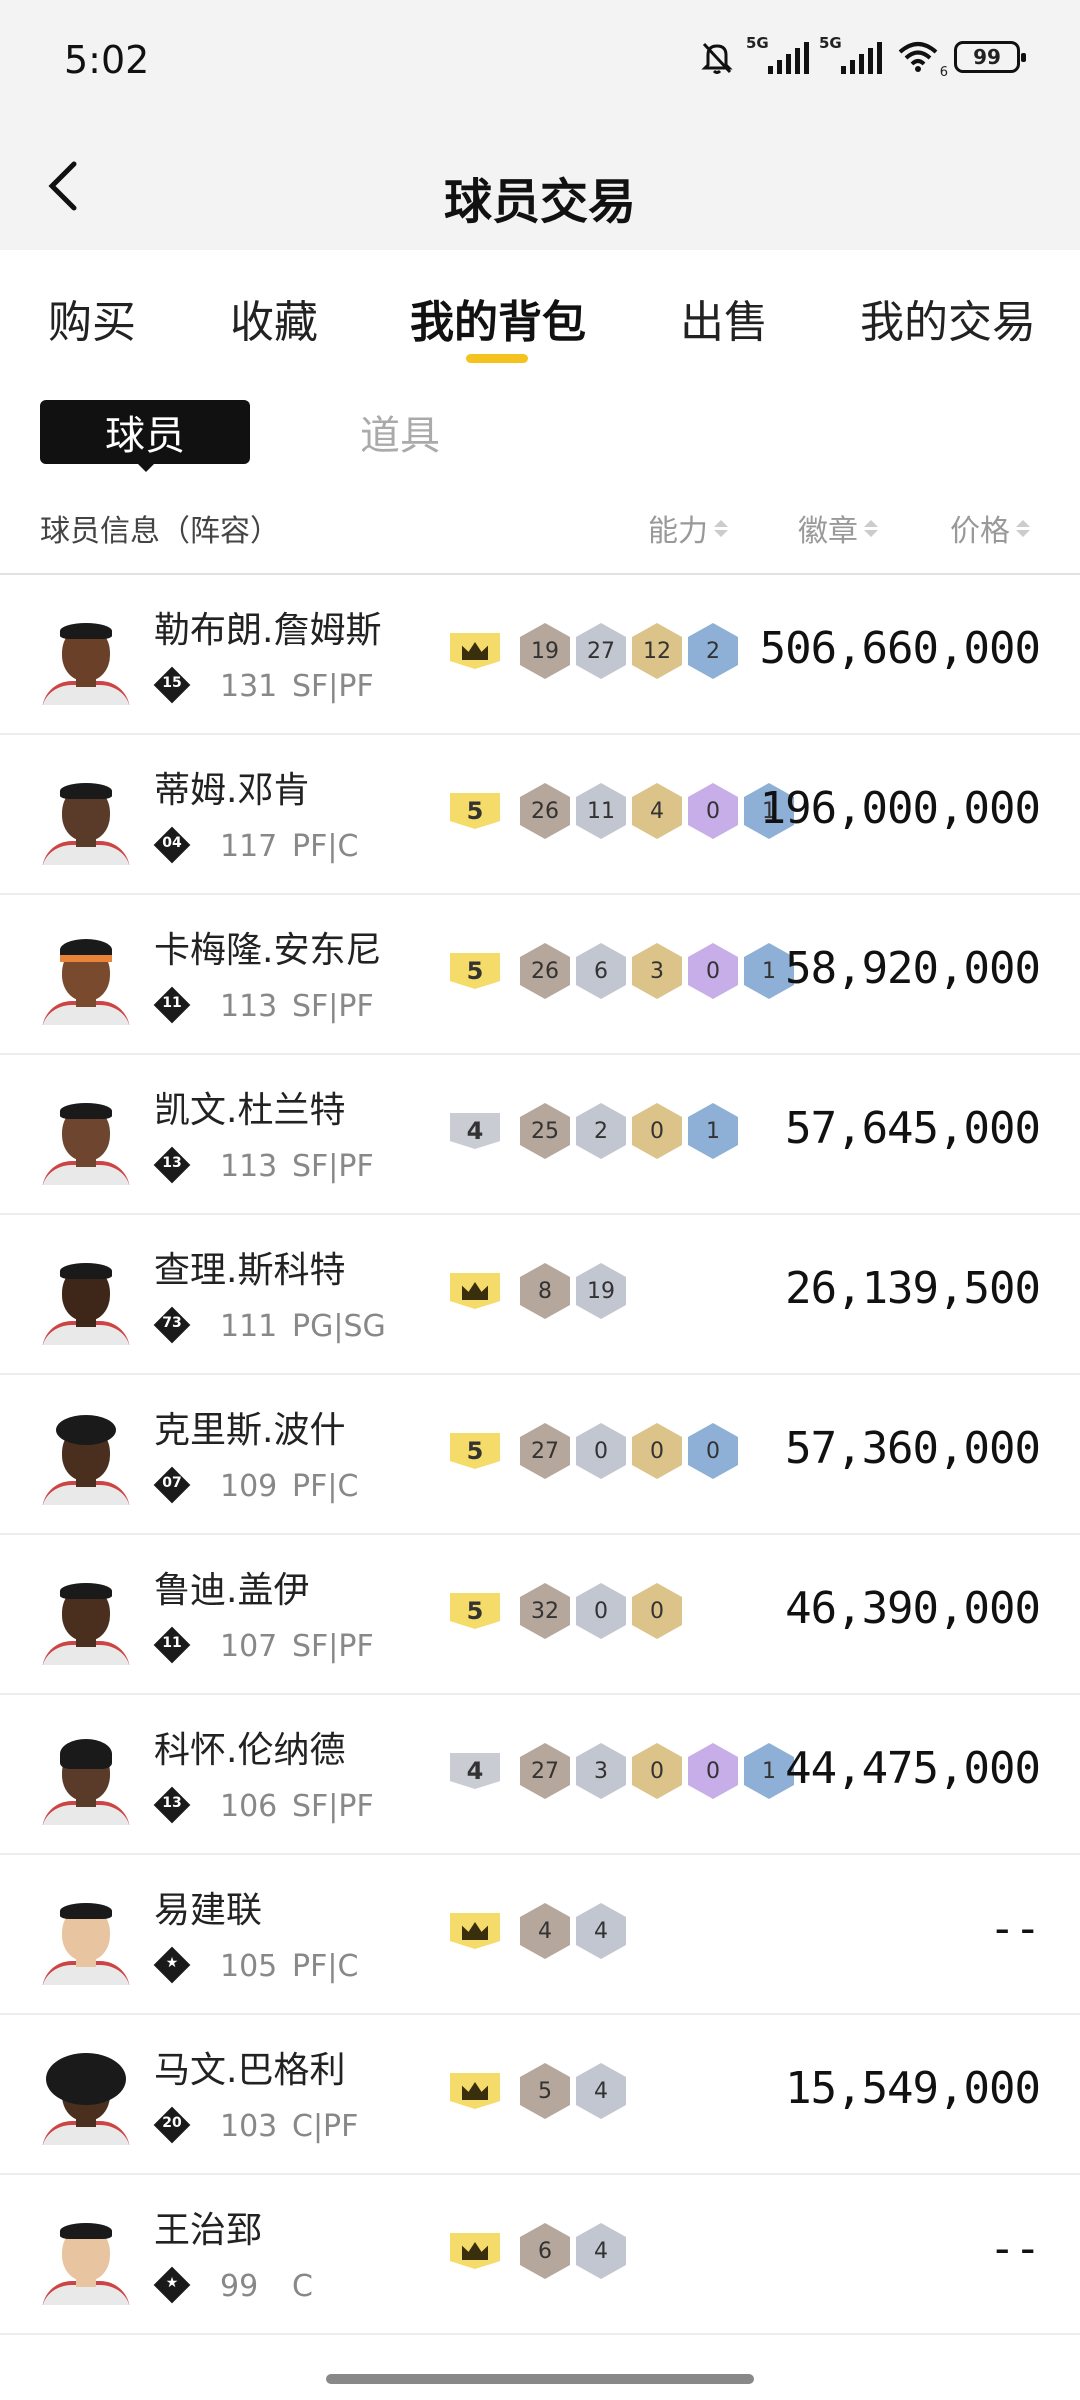 The height and width of the screenshot is (2400, 1080). I want to click on tab-sell: 出售, so click(724, 318).